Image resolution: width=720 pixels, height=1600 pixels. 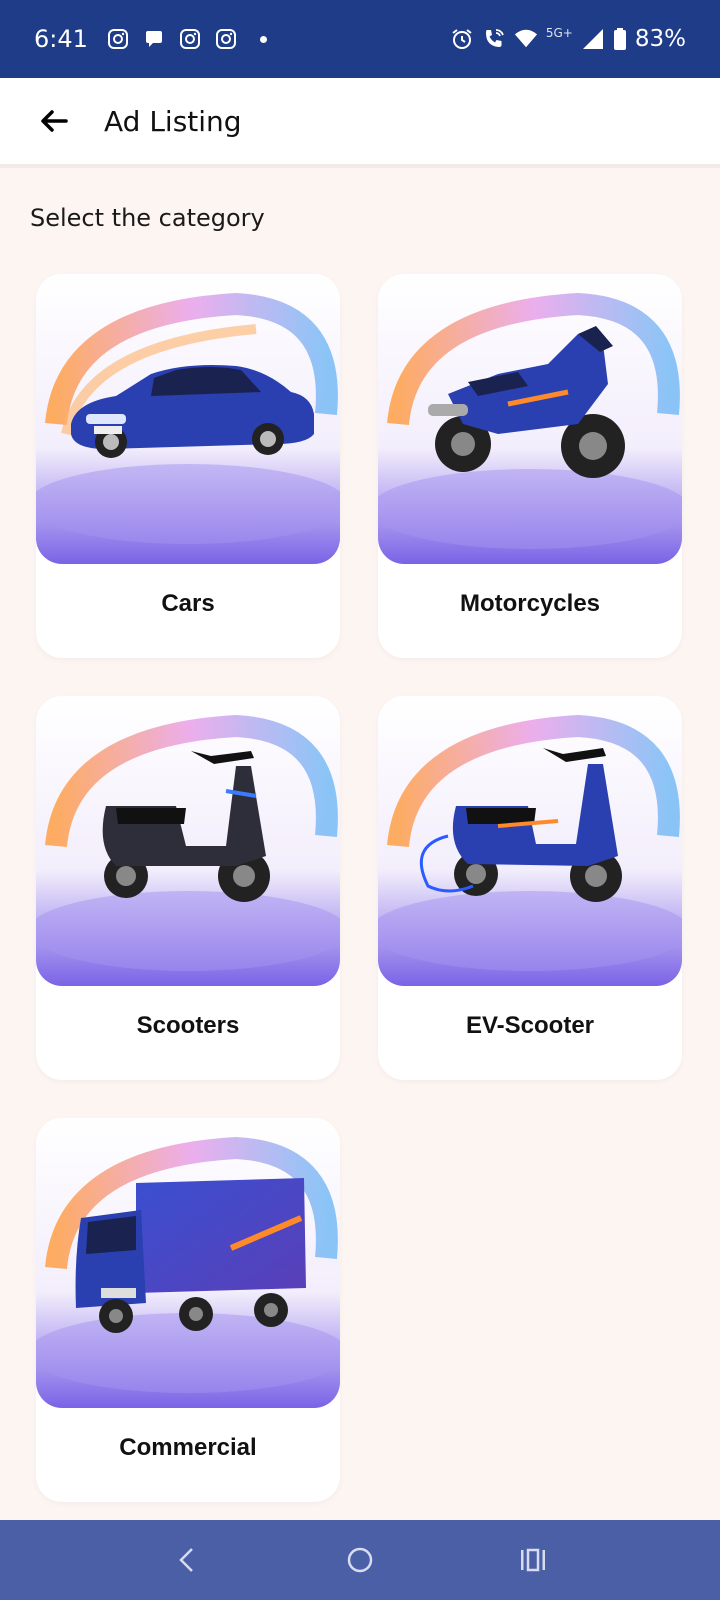 I want to click on nav-home-button, so click(x=360, y=1560).